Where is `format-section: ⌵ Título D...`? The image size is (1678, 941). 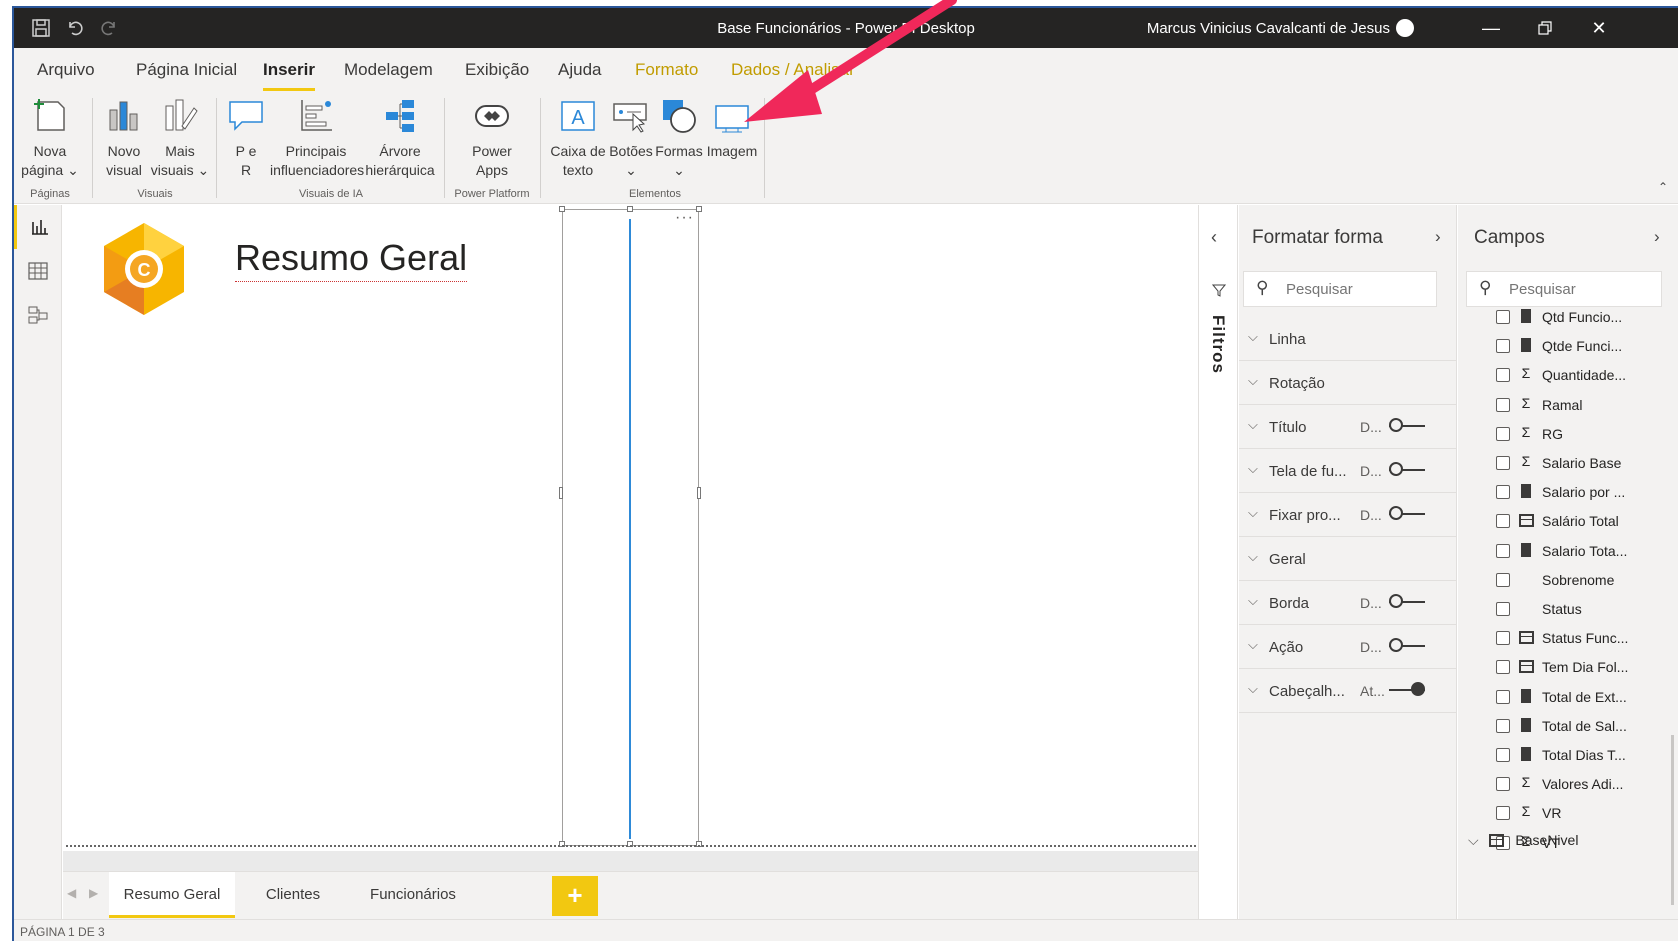
format-section: ⌵ Título D... is located at coordinates (1348, 427).